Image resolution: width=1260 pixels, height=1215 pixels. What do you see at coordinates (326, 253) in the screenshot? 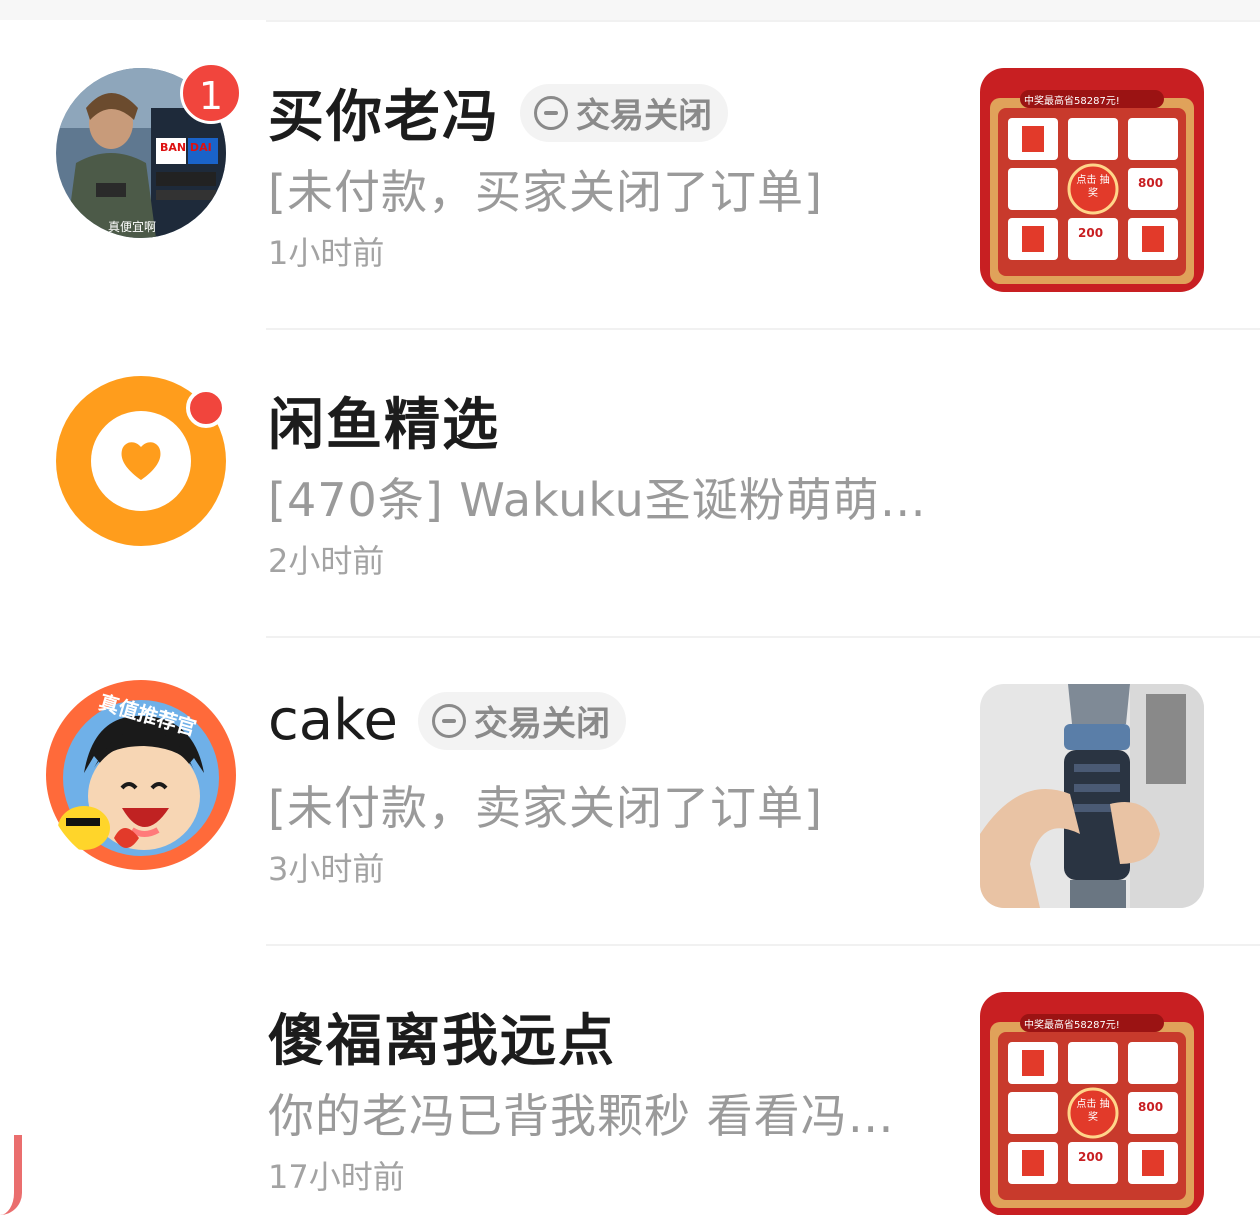
I see `message-time: 1小时前` at bounding box center [326, 253].